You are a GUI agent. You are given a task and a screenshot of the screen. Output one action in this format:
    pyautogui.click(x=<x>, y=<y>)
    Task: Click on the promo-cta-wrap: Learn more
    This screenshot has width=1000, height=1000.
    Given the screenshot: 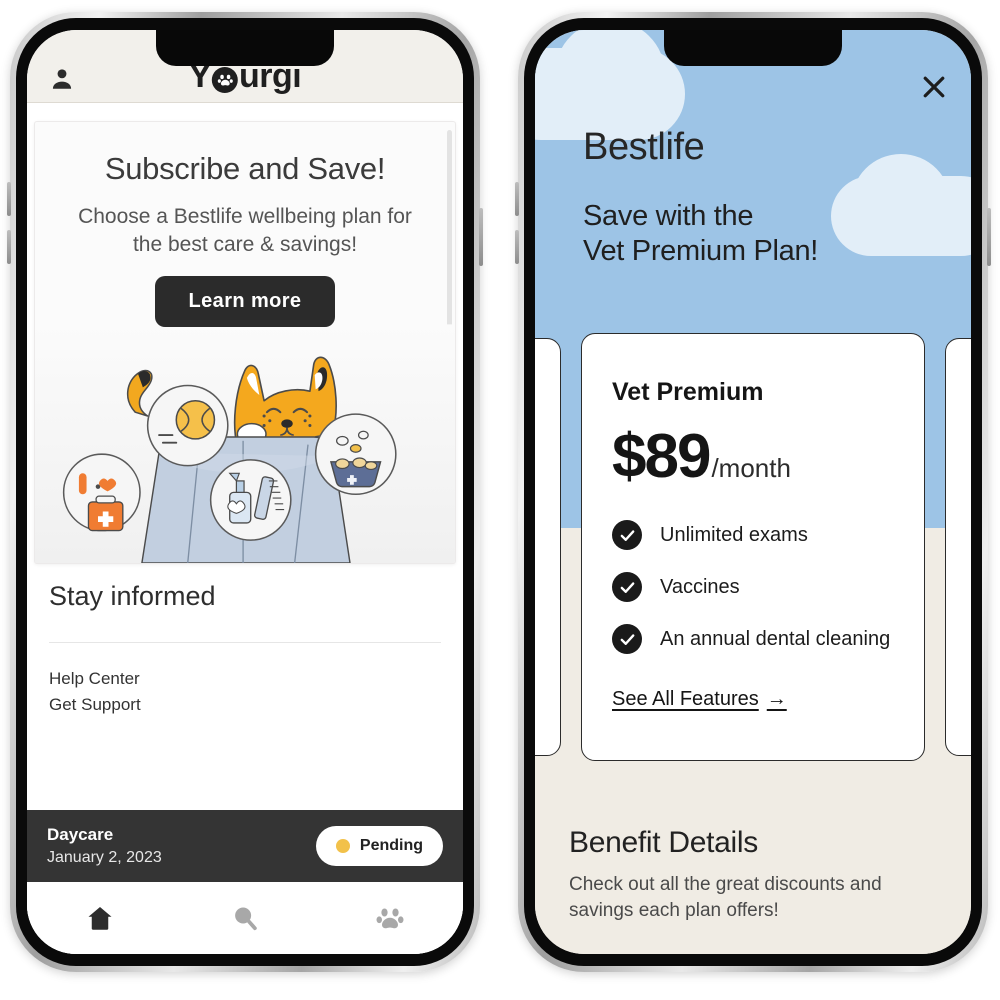 What is the action you would take?
    pyautogui.click(x=245, y=302)
    